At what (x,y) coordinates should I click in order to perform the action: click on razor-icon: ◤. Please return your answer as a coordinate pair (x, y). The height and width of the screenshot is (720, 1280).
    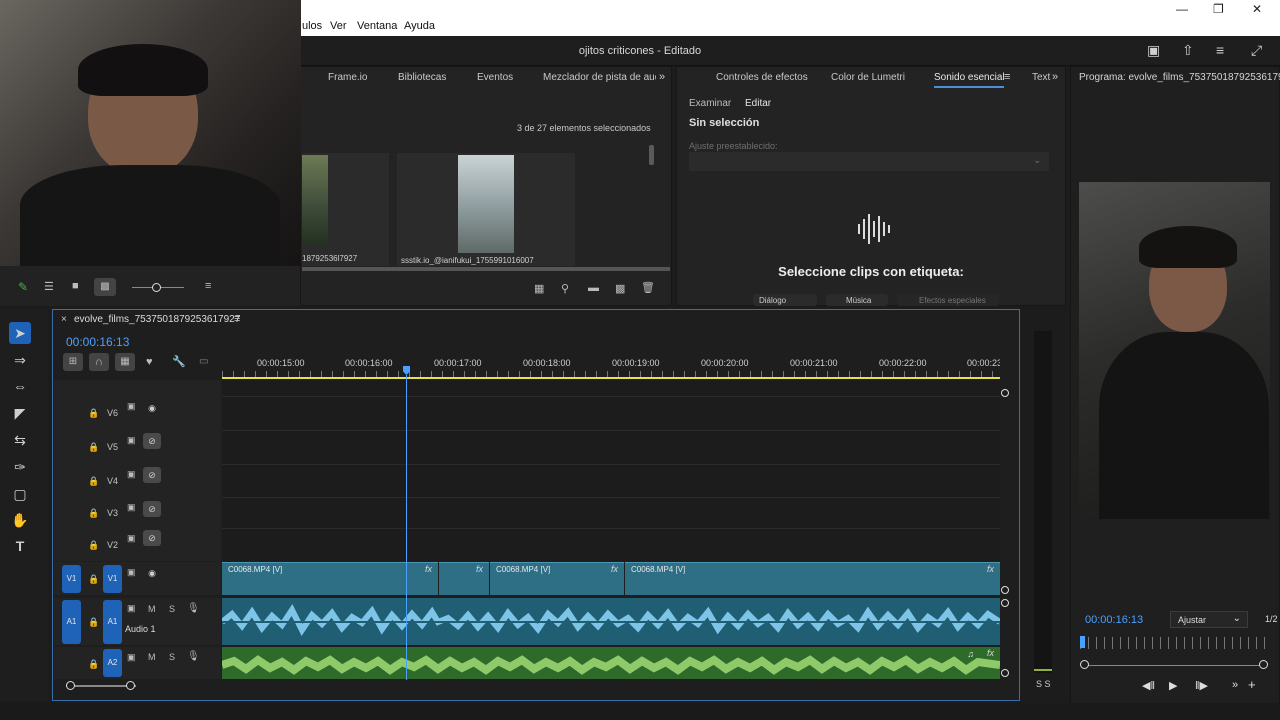
    Looking at the image, I should click on (20, 413).